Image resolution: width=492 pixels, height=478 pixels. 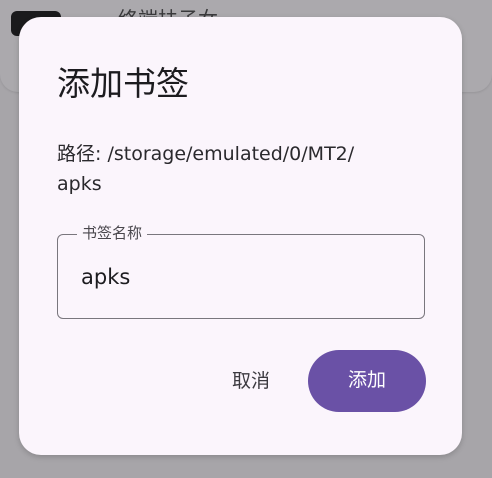 I want to click on dialog-title: 添加书签, so click(x=123, y=83).